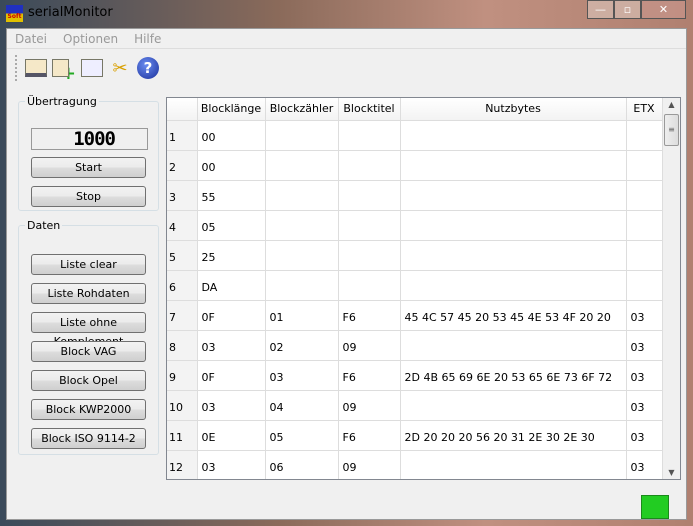 Image resolution: width=693 pixels, height=526 pixels. Describe the element at coordinates (671, 472) in the screenshot. I see `scroll-down-arrow-icon: ▼` at that location.